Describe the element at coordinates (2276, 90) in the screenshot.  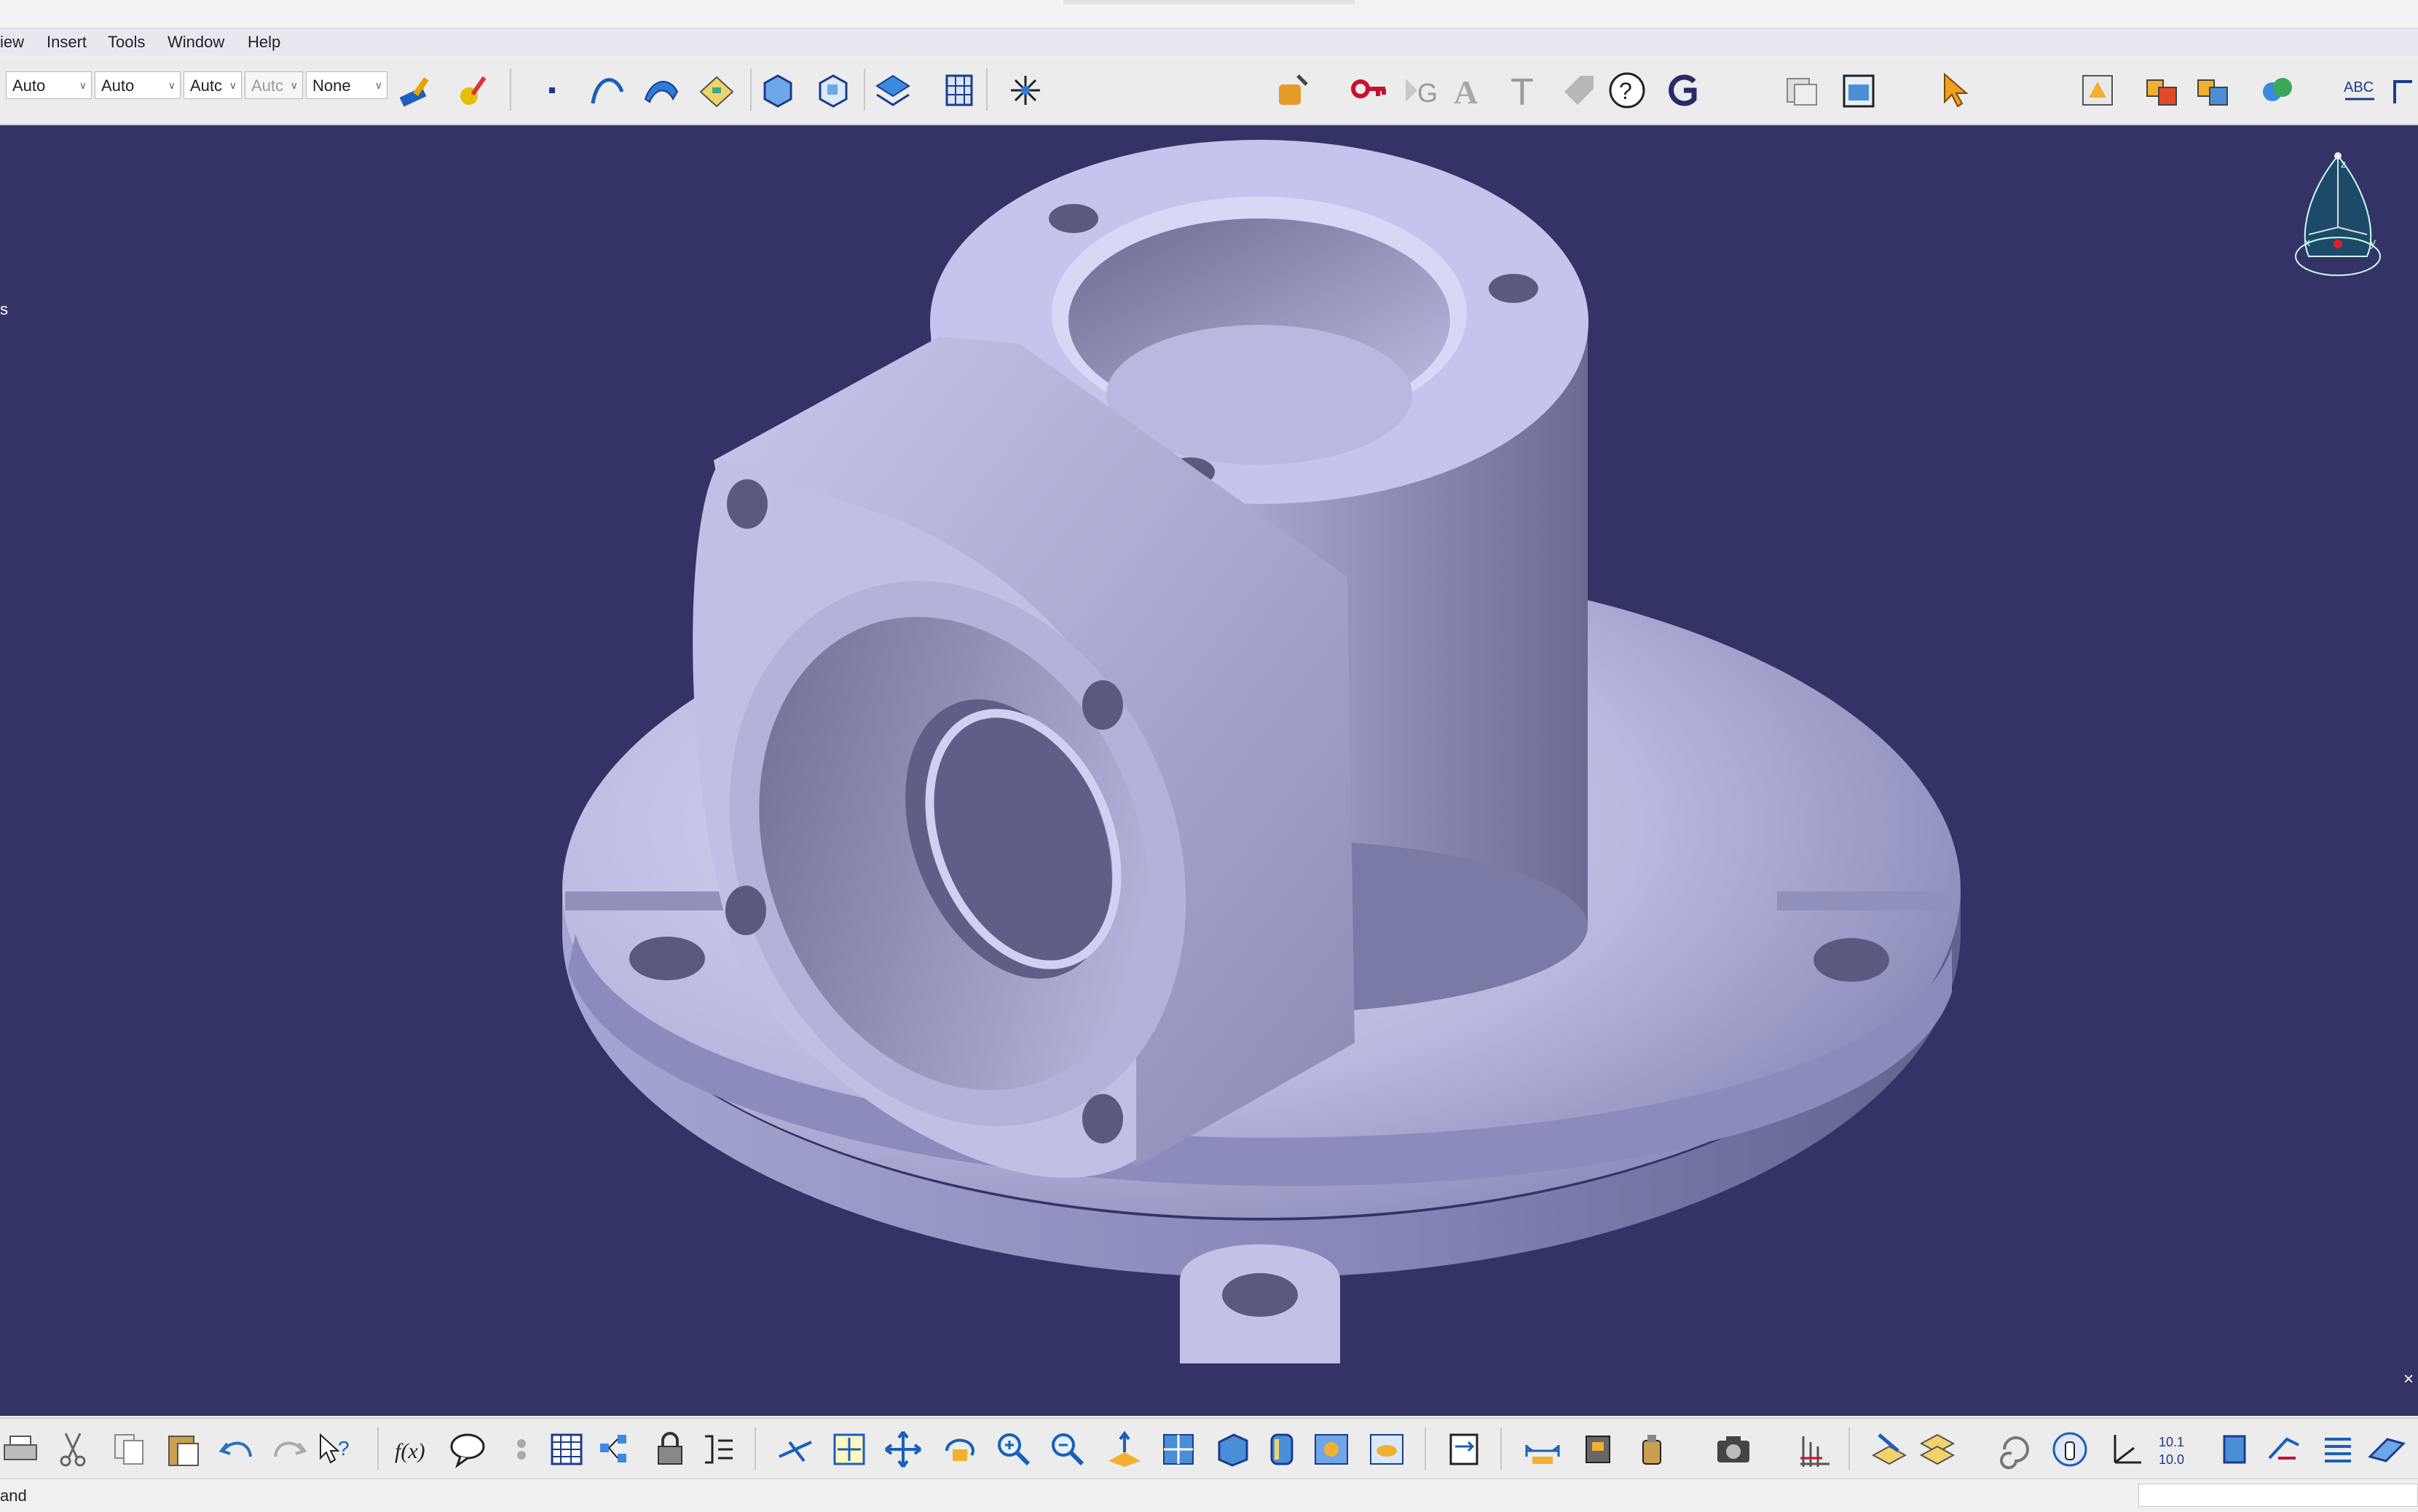
I see `interference-icon` at that location.